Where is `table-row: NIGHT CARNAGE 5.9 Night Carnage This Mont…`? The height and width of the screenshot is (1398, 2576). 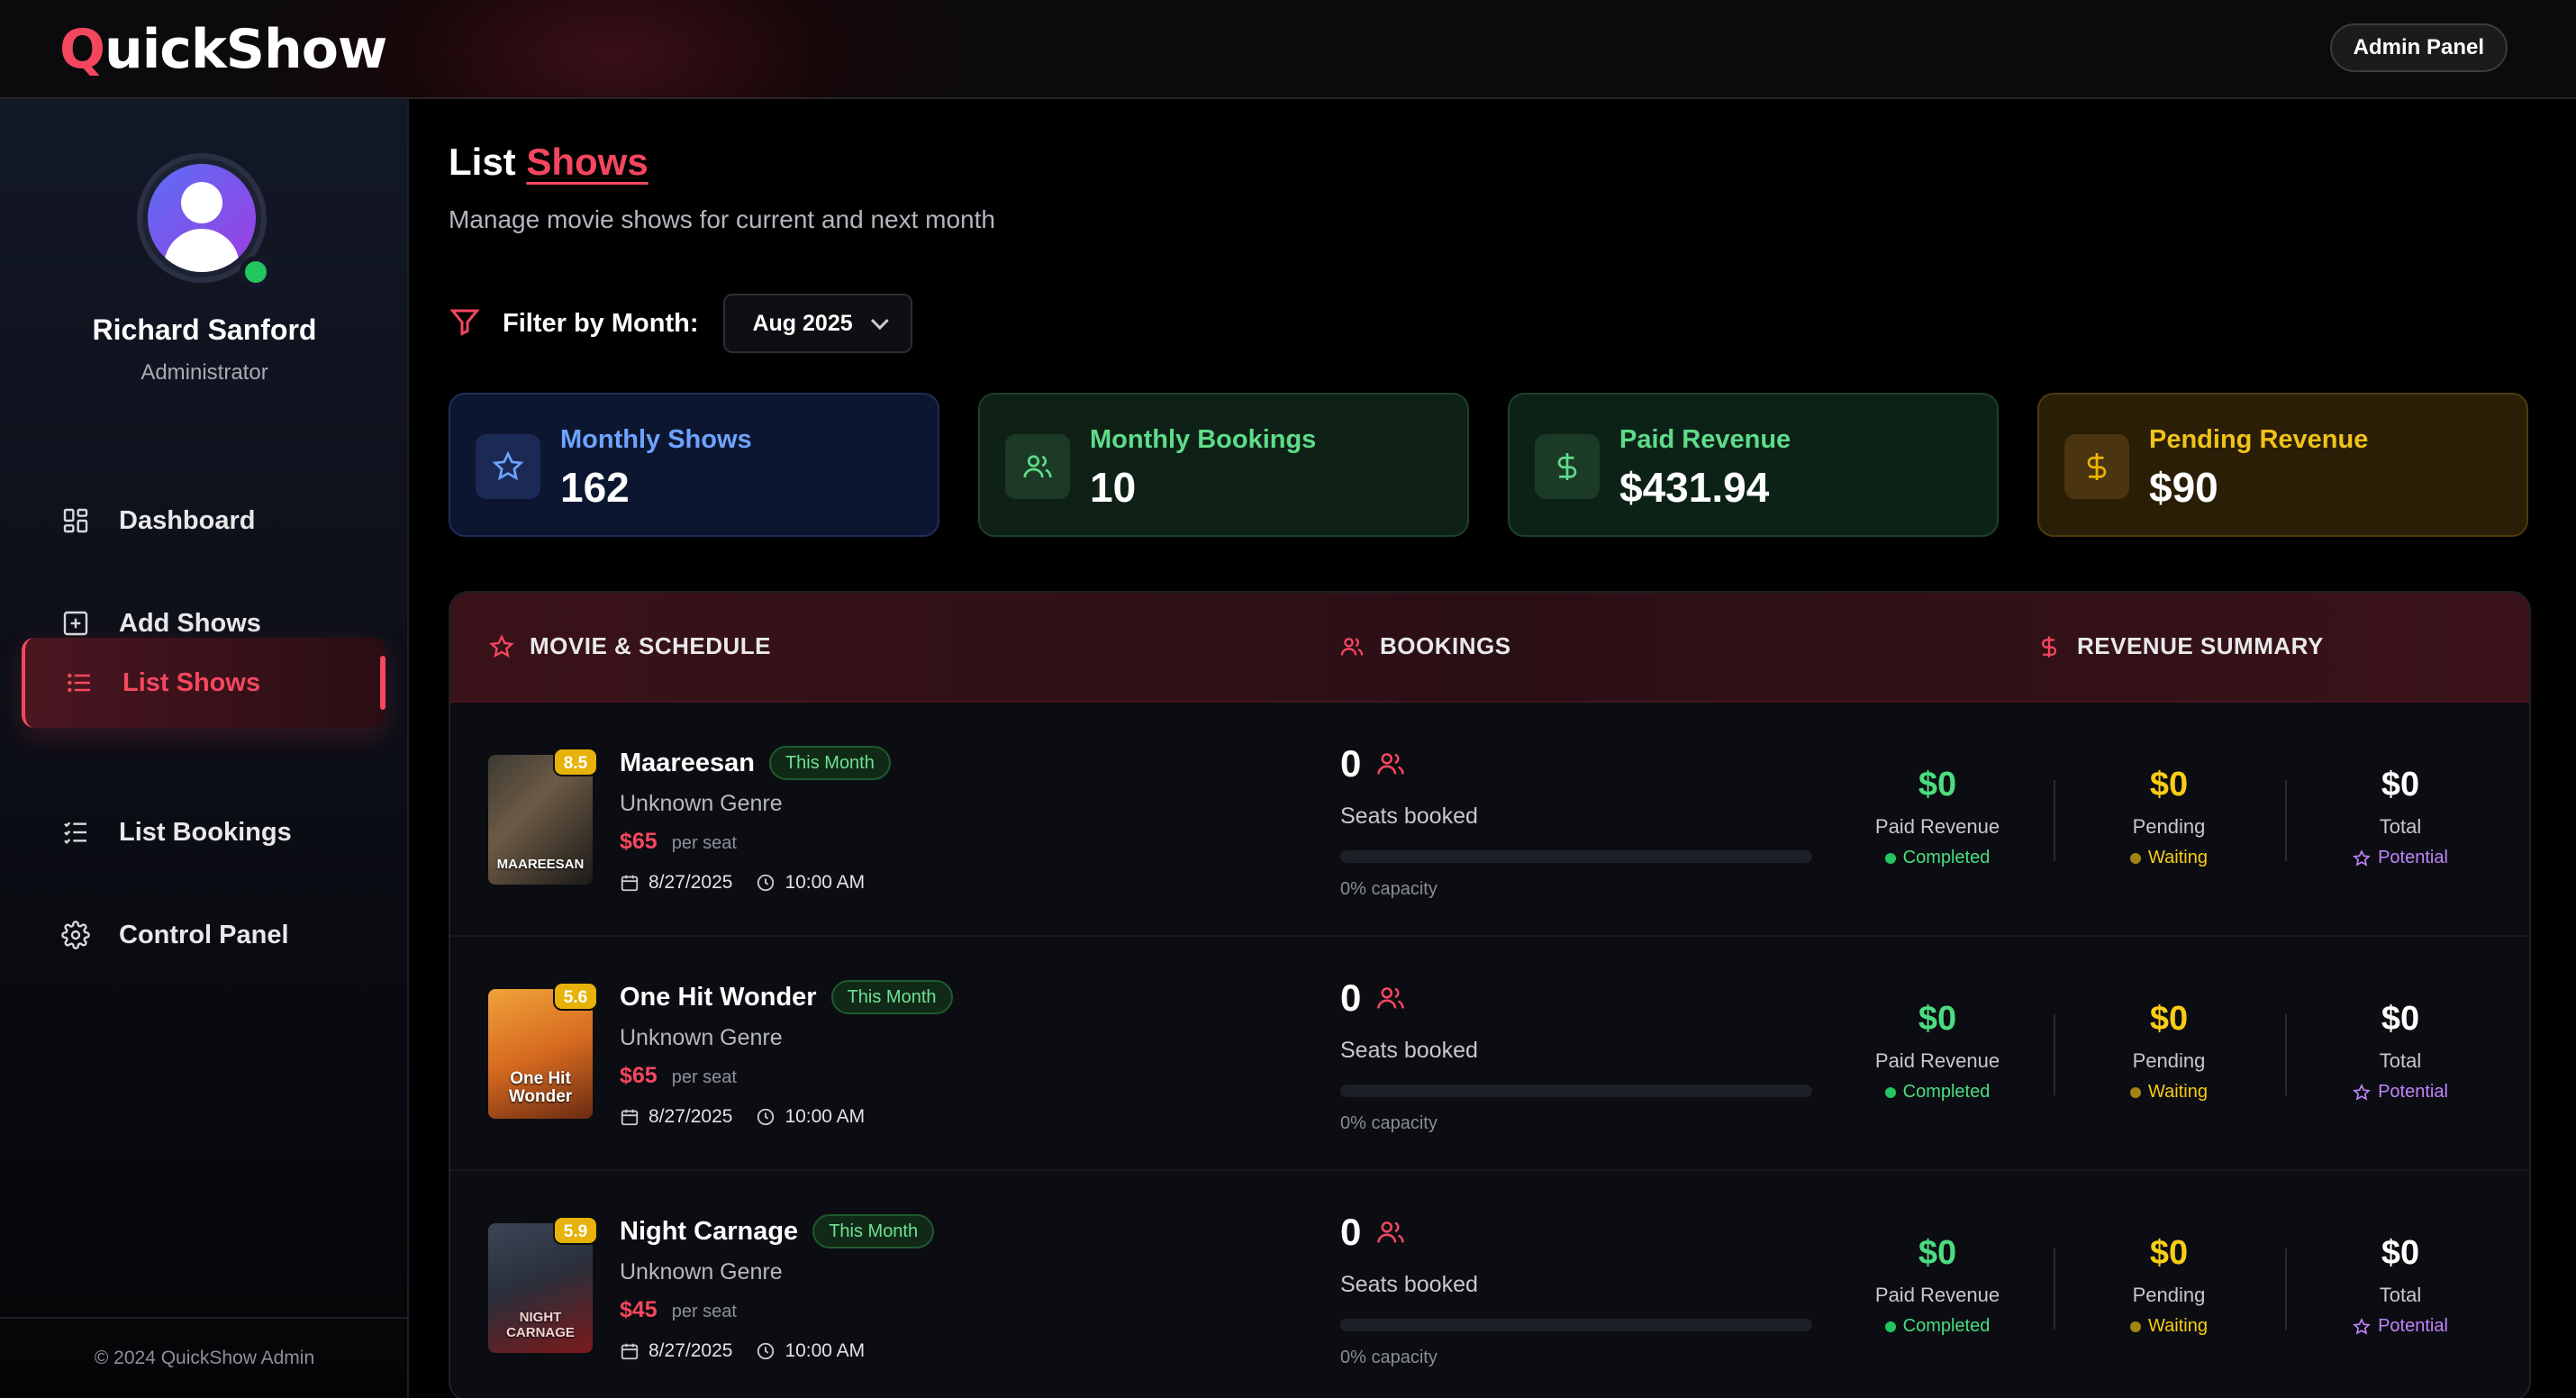 table-row: NIGHT CARNAGE 5.9 Night Carnage This Mont… is located at coordinates (1489, 1284).